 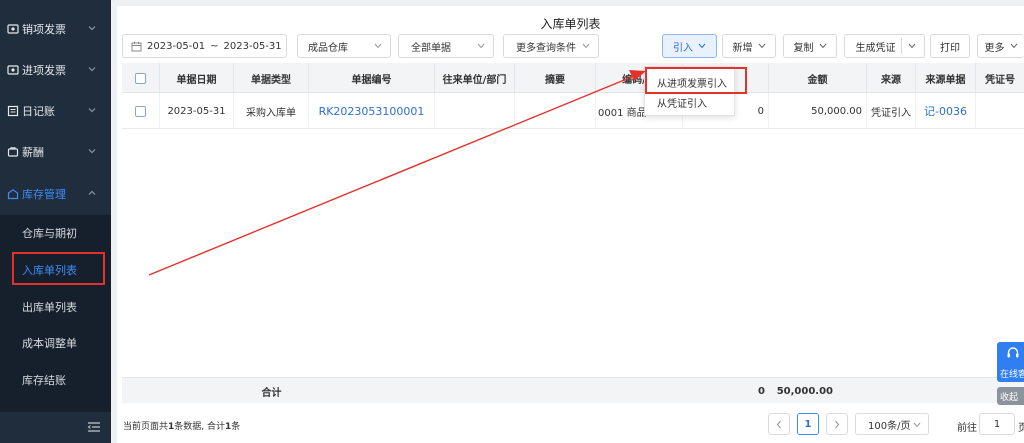 What do you see at coordinates (808, 424) in the screenshot?
I see `page-number-button: 1` at bounding box center [808, 424].